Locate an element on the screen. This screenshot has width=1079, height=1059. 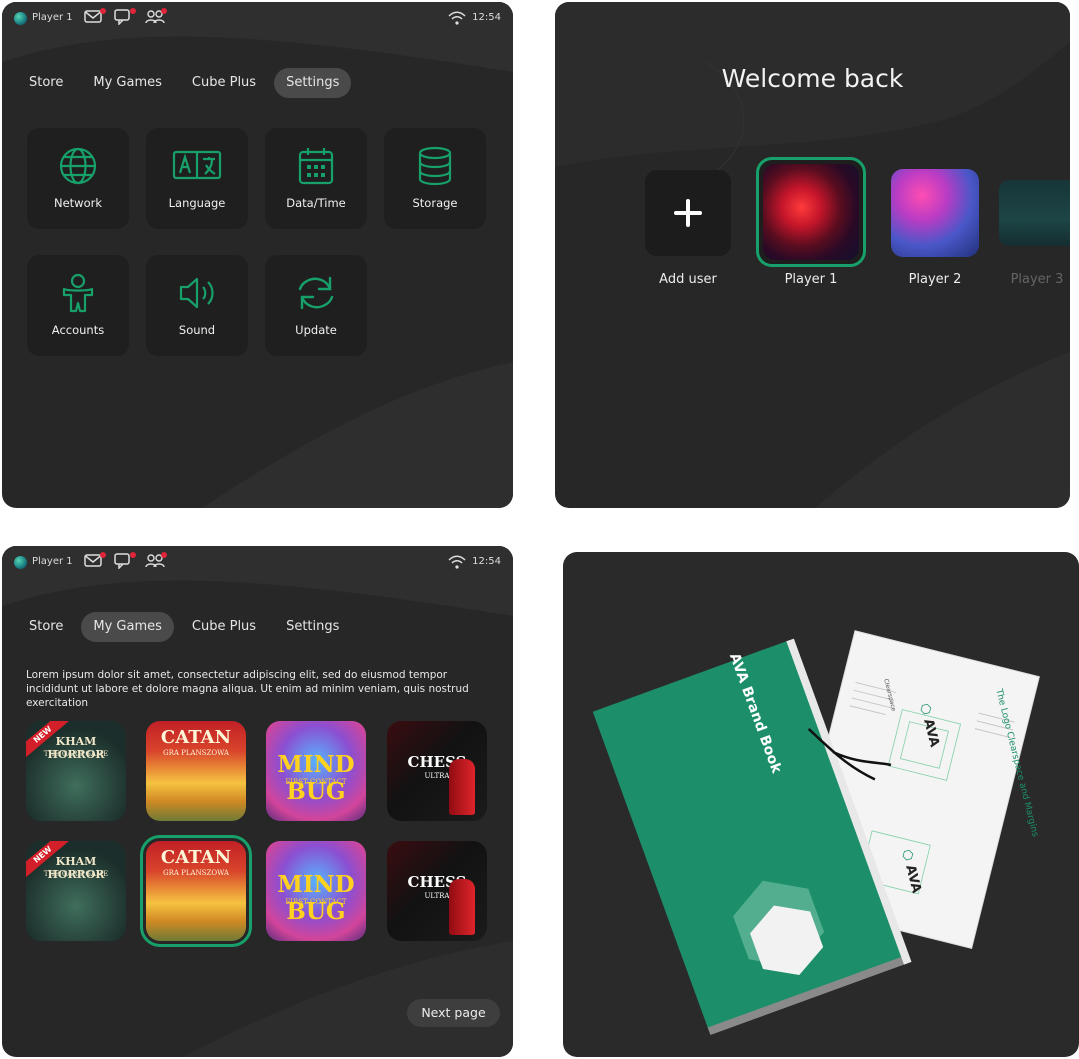
avatar-image is located at coordinates (811, 212).